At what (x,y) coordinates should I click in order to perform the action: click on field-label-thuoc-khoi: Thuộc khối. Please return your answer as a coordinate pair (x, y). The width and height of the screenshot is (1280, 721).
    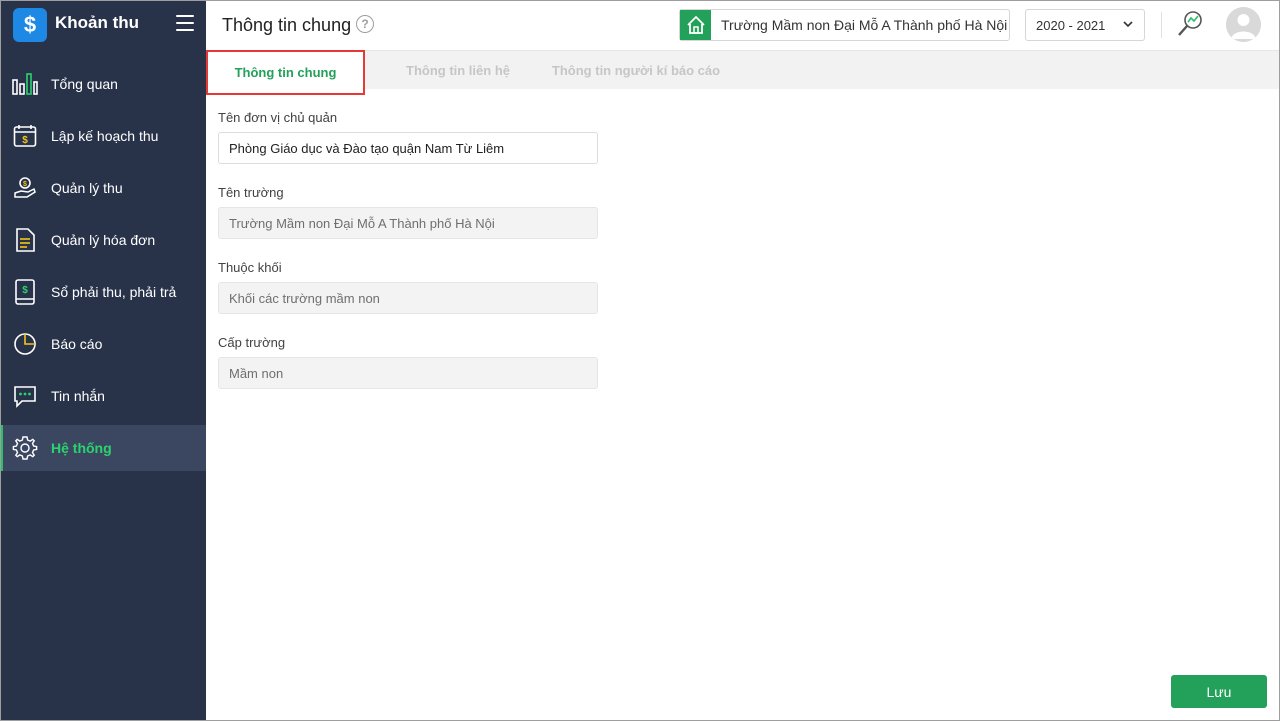
    Looking at the image, I should click on (250, 267).